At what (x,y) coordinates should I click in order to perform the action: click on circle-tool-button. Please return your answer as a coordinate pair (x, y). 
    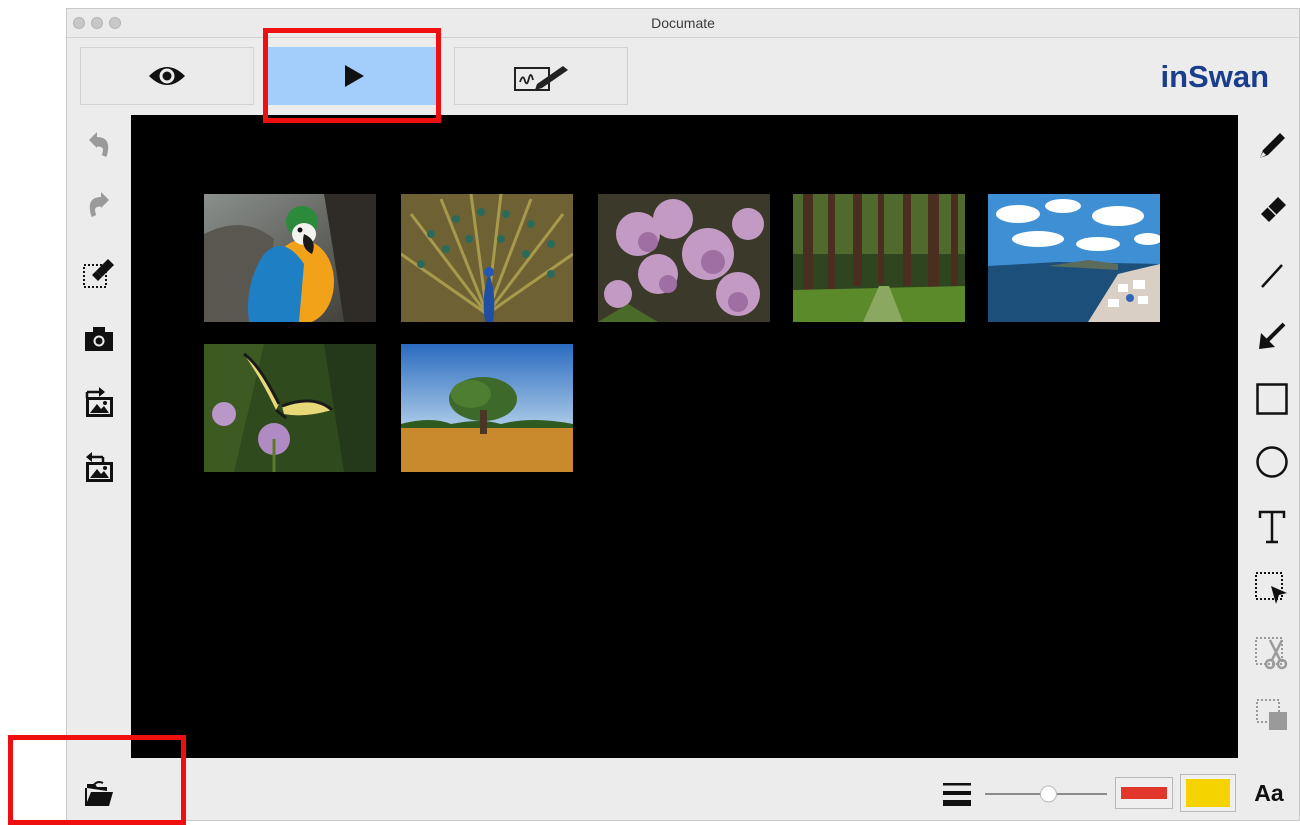
    Looking at the image, I should click on (1272, 462).